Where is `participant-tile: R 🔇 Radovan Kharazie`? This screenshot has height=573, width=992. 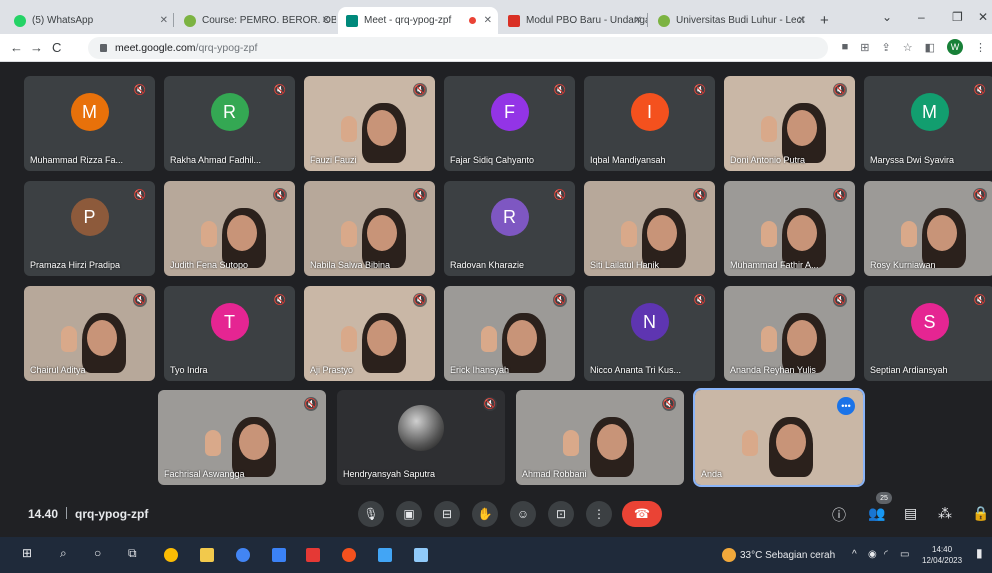 participant-tile: R 🔇 Radovan Kharazie is located at coordinates (509, 228).